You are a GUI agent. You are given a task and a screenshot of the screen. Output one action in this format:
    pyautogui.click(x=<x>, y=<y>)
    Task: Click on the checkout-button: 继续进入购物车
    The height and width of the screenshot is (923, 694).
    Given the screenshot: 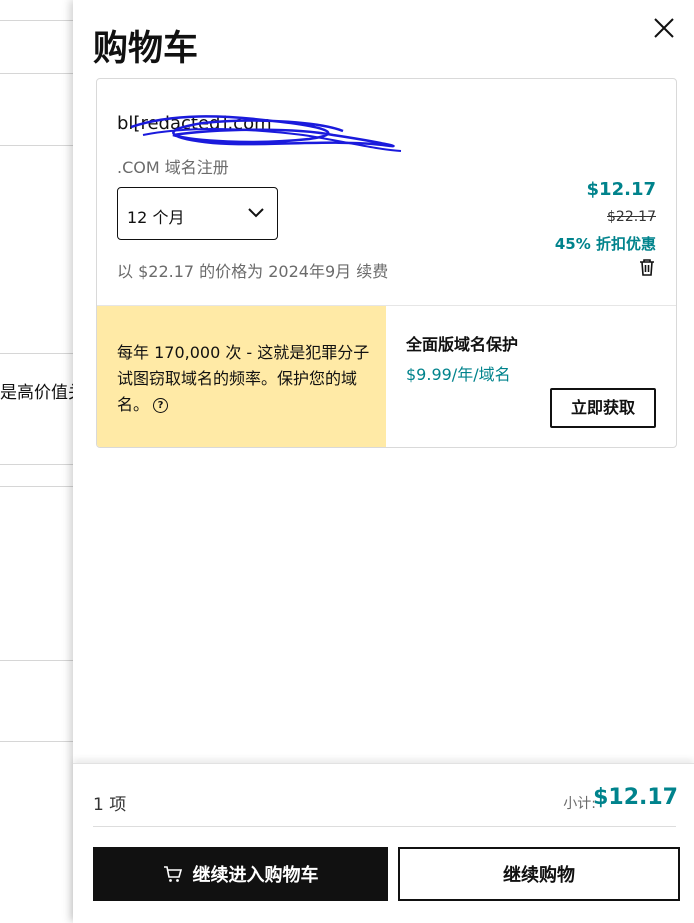 What is the action you would take?
    pyautogui.click(x=240, y=874)
    